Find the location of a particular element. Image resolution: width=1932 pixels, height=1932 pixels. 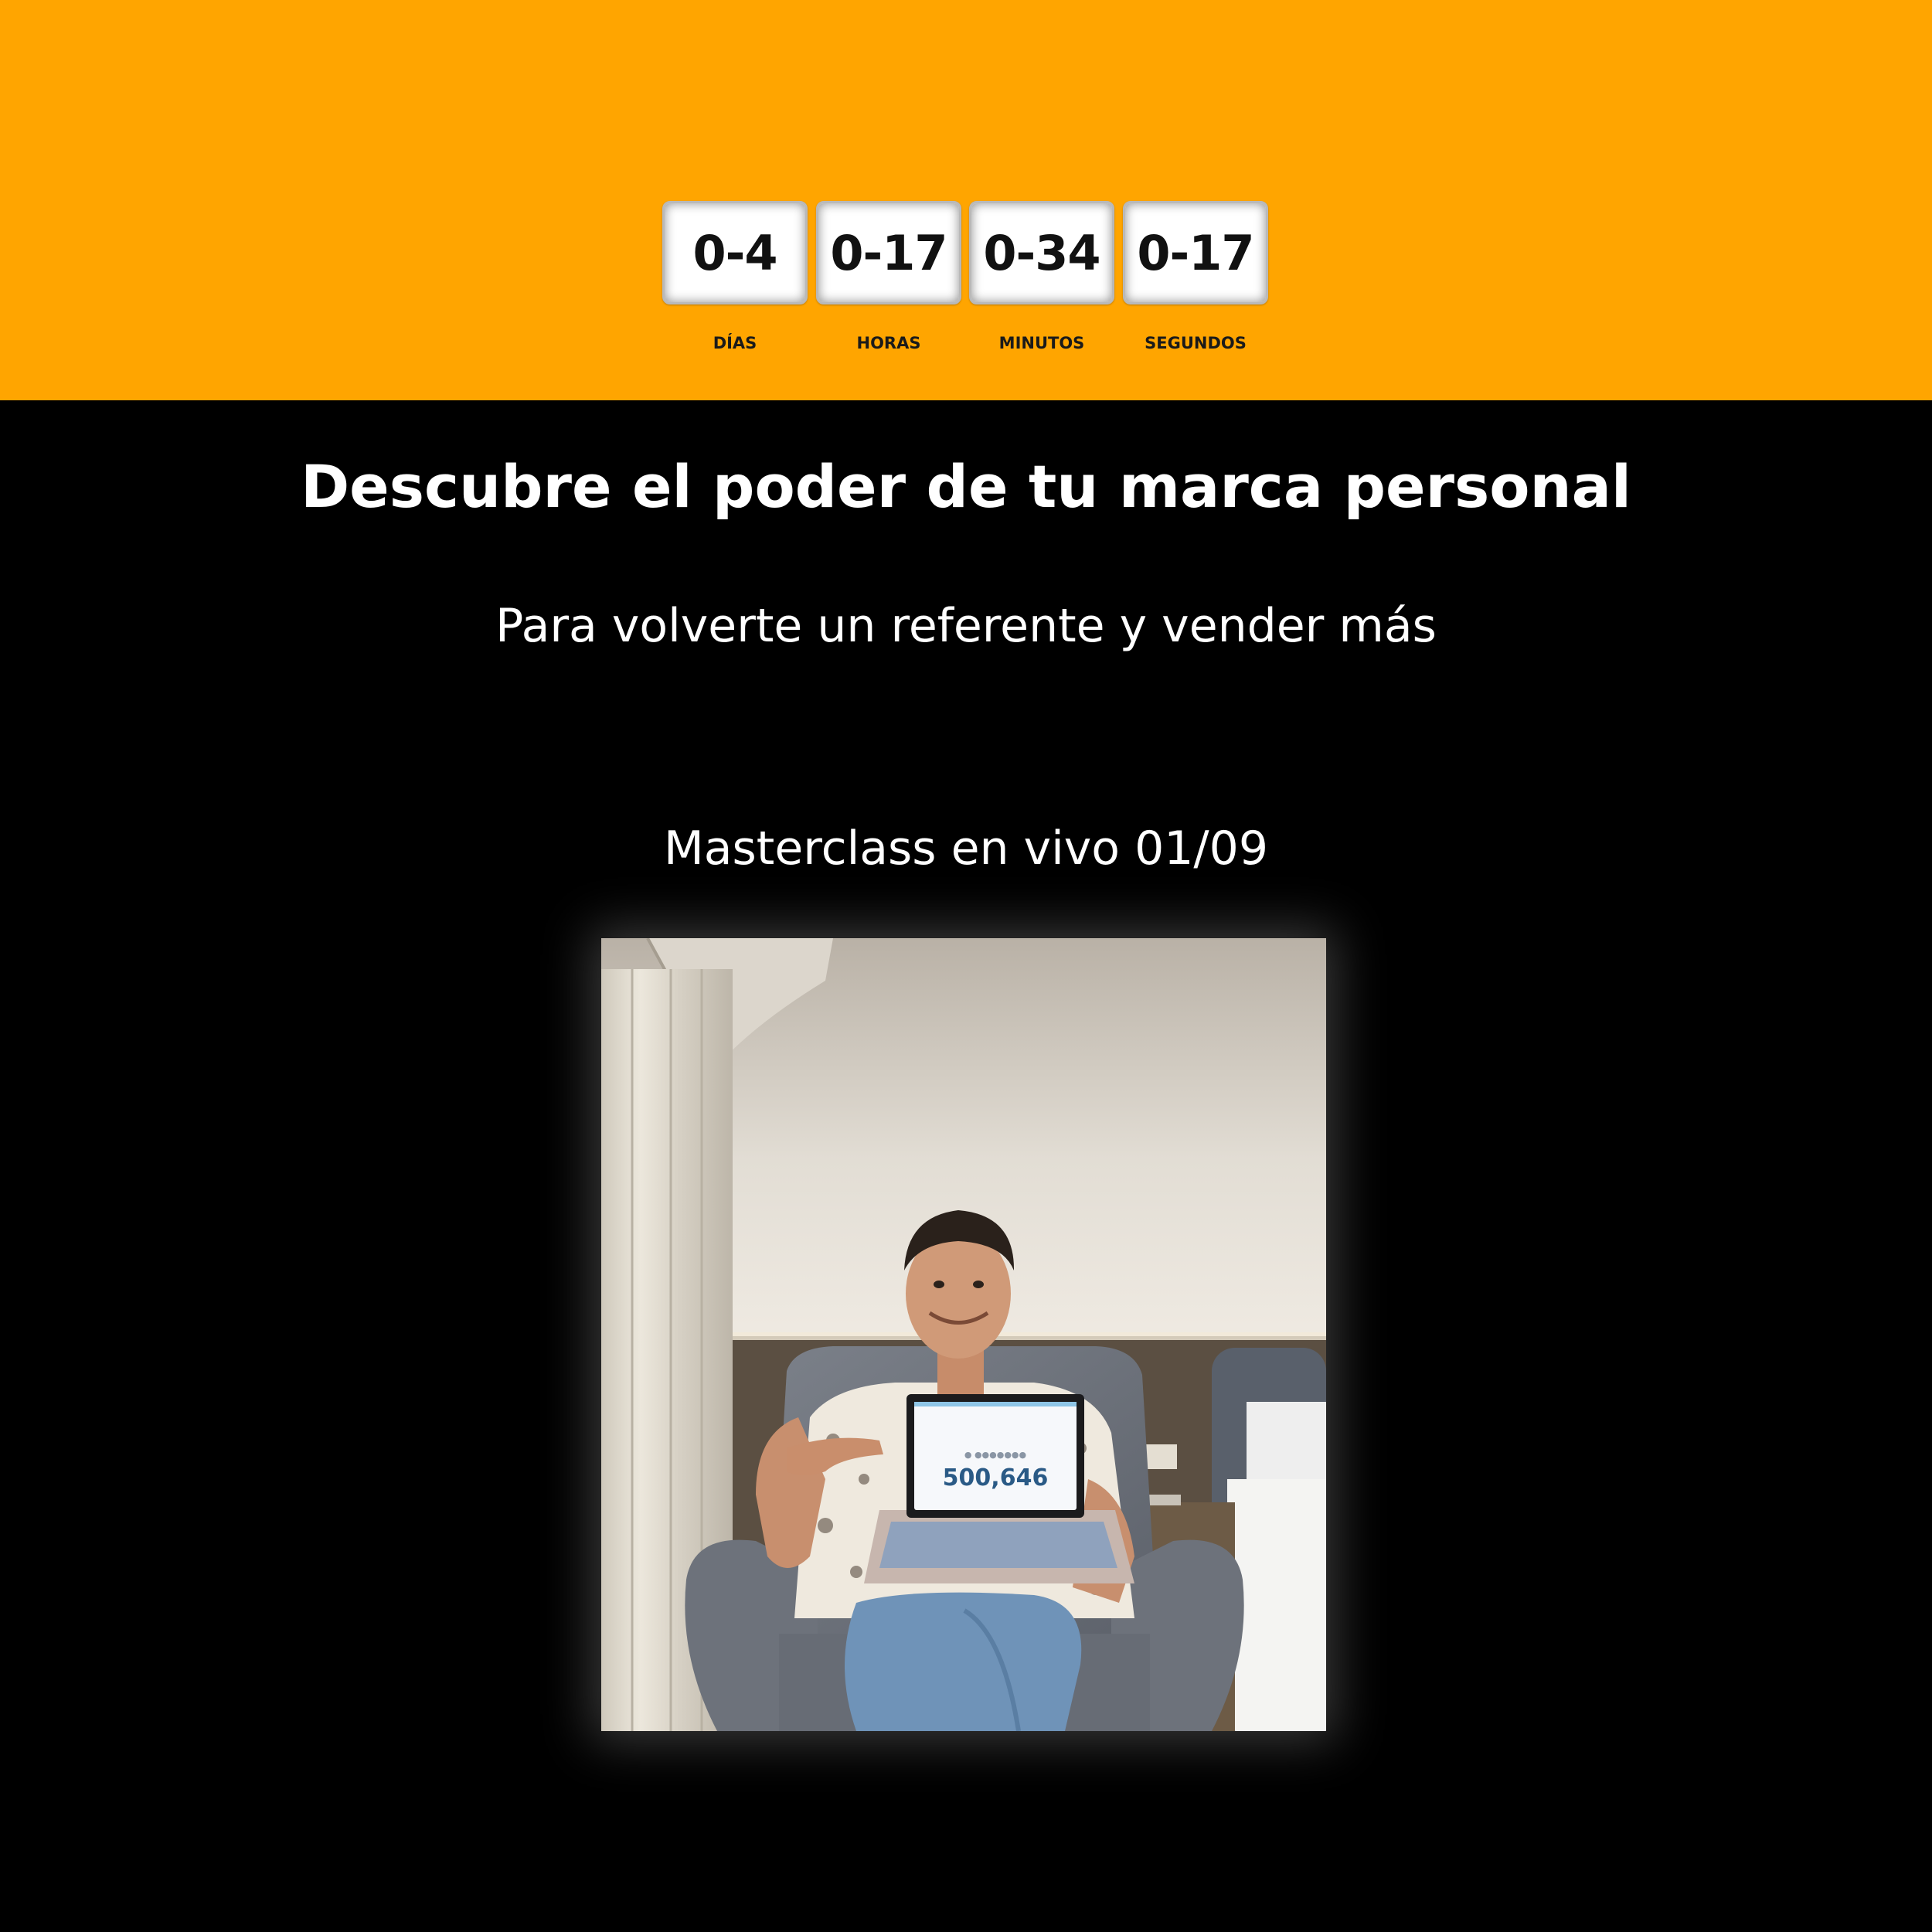

countdown-minutes: 0-34 MINUTOS is located at coordinates (1042, 276).